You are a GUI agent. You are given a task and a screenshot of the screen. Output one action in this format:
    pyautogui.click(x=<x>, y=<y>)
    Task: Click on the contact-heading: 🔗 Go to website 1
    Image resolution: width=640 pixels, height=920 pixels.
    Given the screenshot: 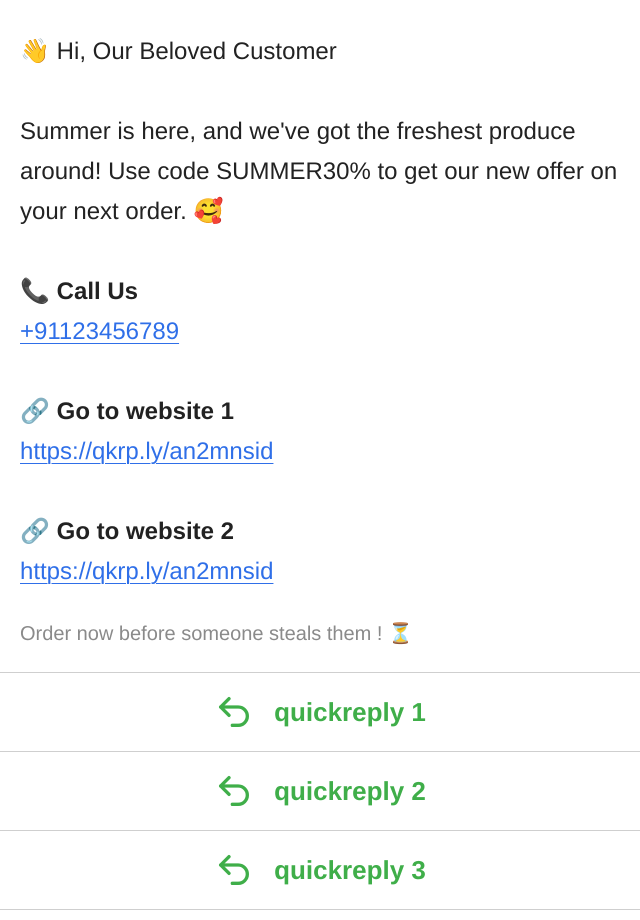 What is the action you would take?
    pyautogui.click(x=127, y=411)
    